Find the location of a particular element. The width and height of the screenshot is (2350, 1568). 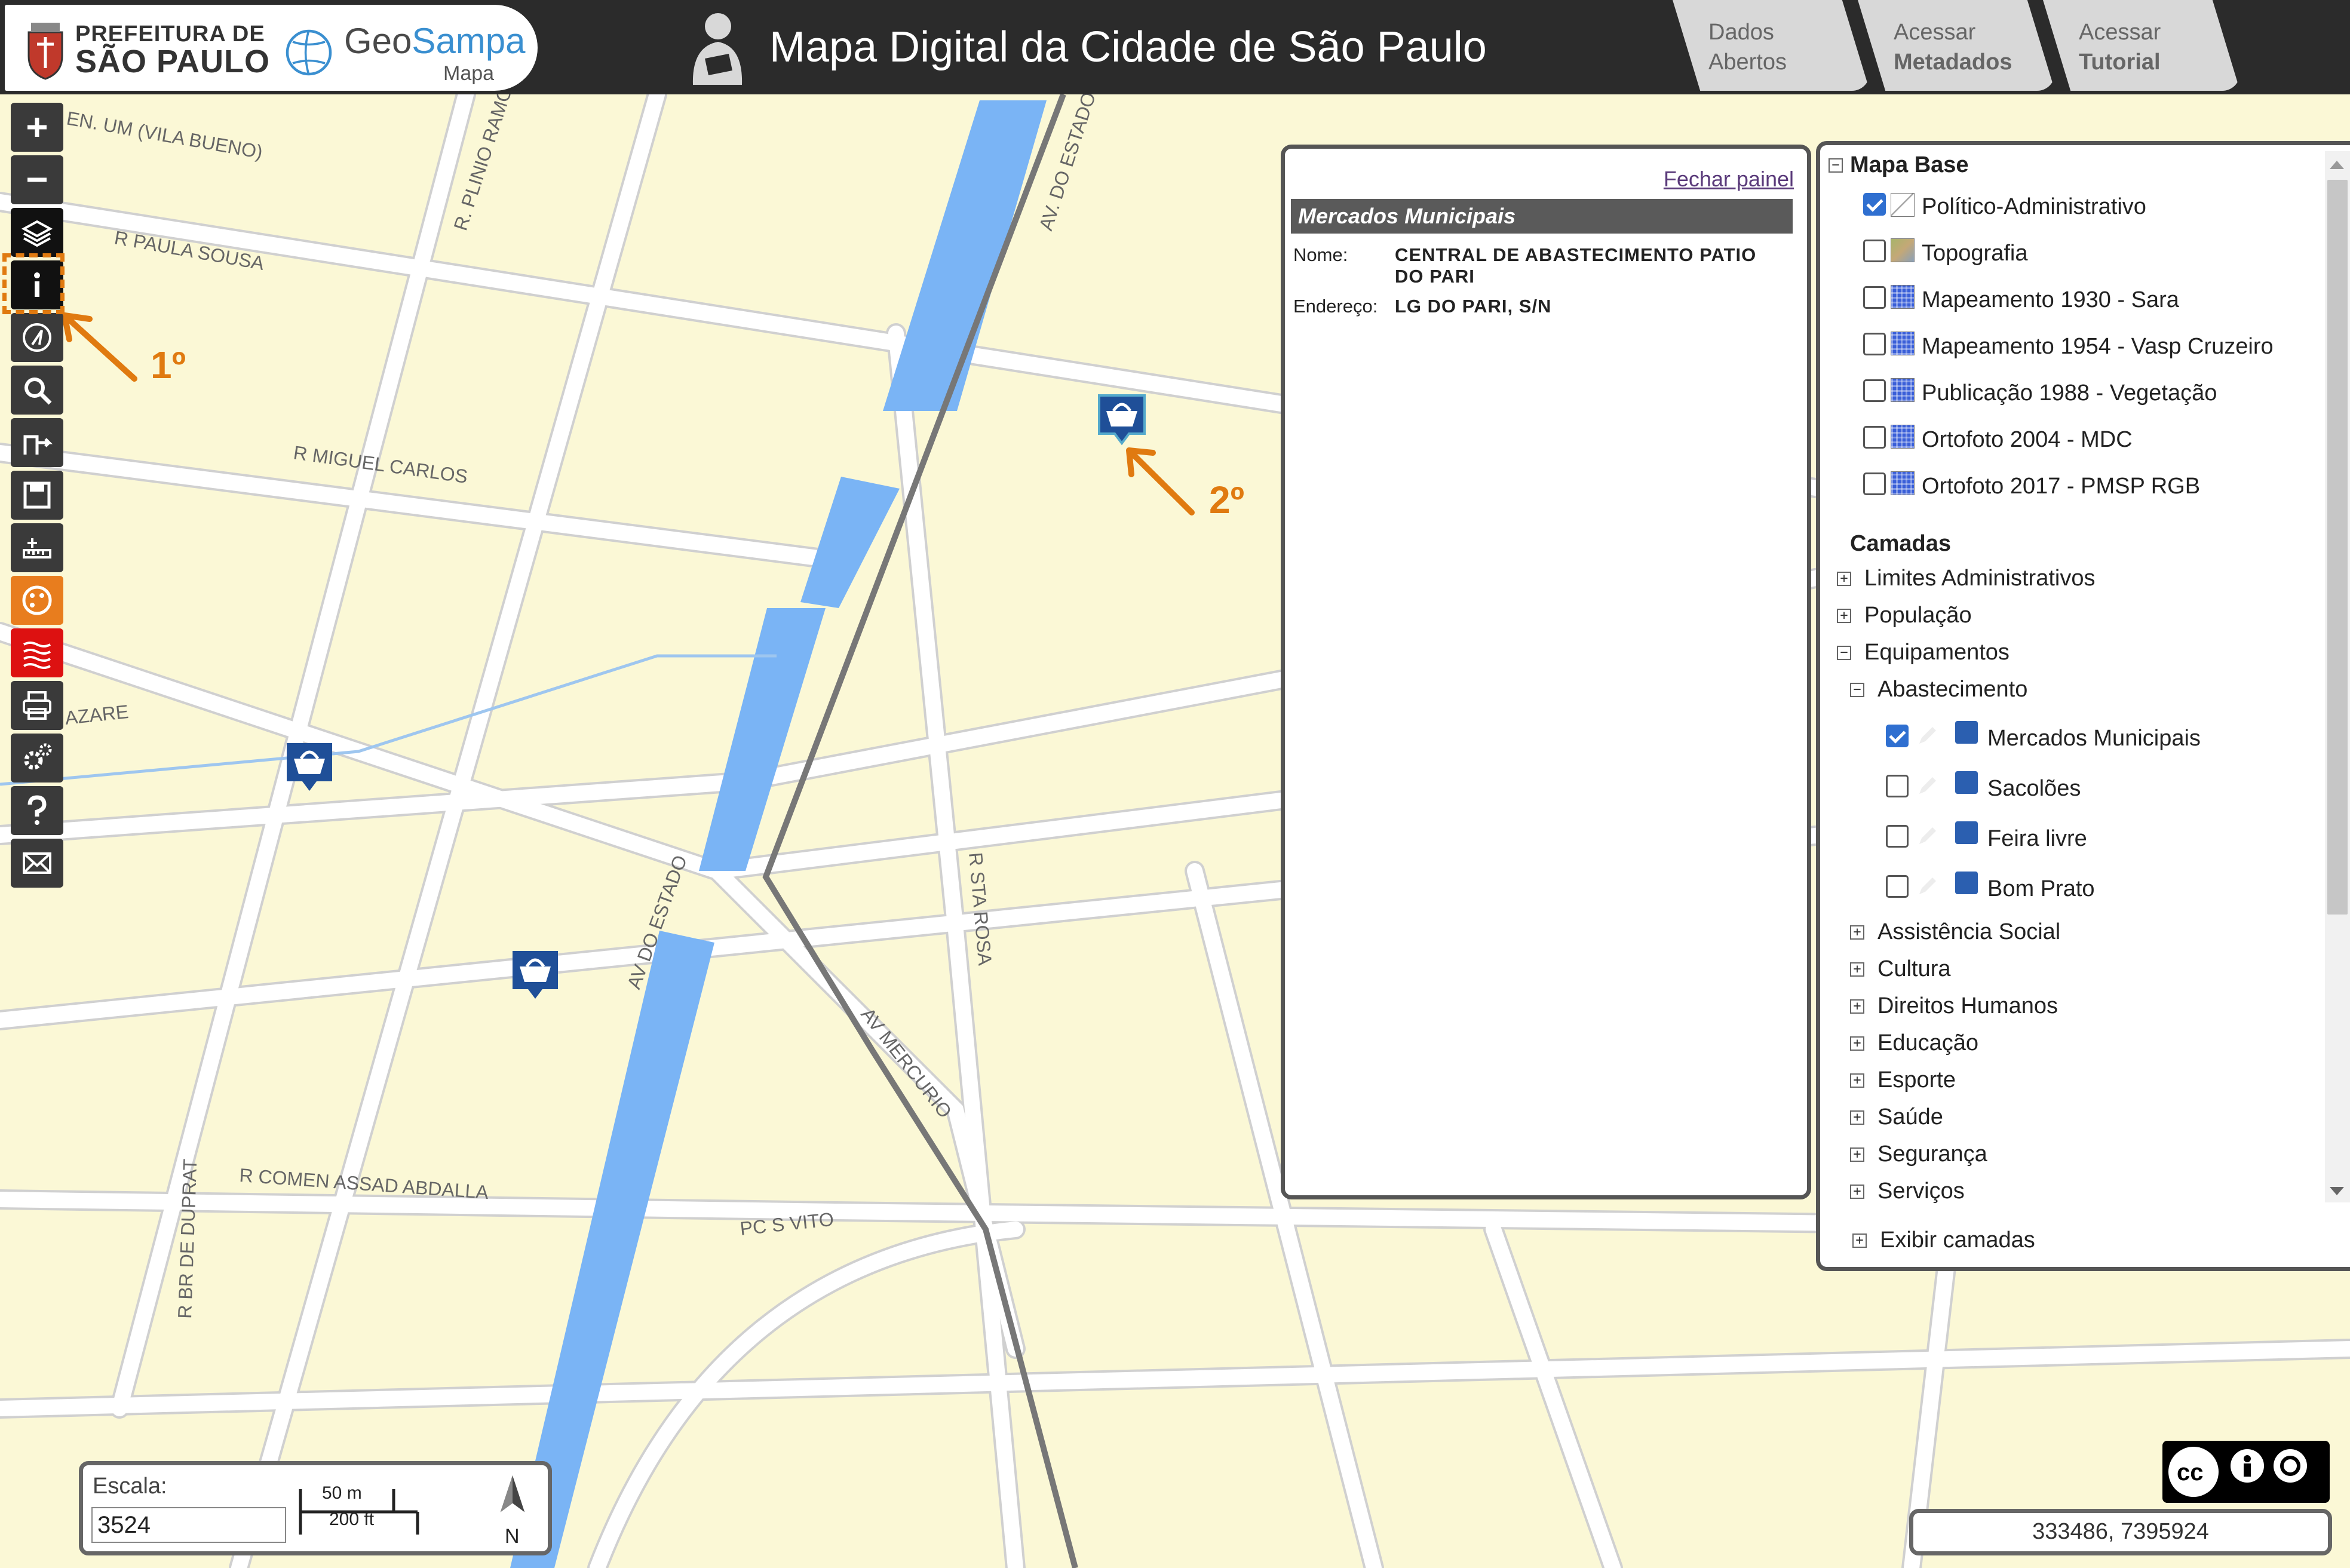

prefeitura-line2: SÃO PAULO is located at coordinates (173, 61).